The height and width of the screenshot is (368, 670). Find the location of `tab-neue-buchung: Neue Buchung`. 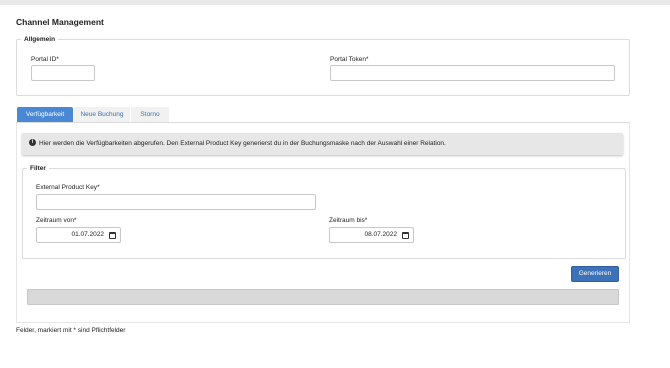

tab-neue-buchung: Neue Buchung is located at coordinates (102, 115).